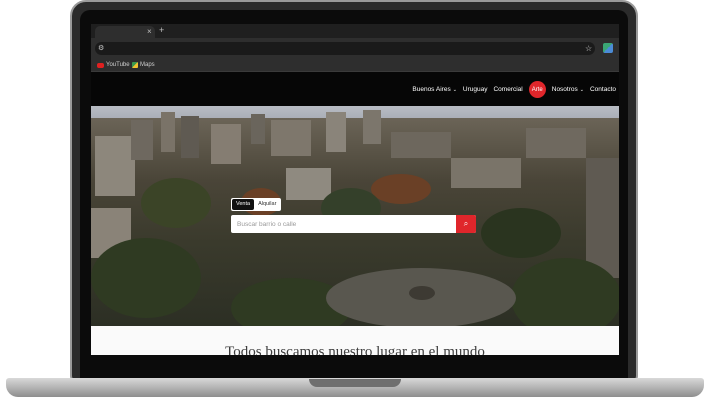  Describe the element at coordinates (125, 32) in the screenshot. I see `browser-tab: ×` at that location.